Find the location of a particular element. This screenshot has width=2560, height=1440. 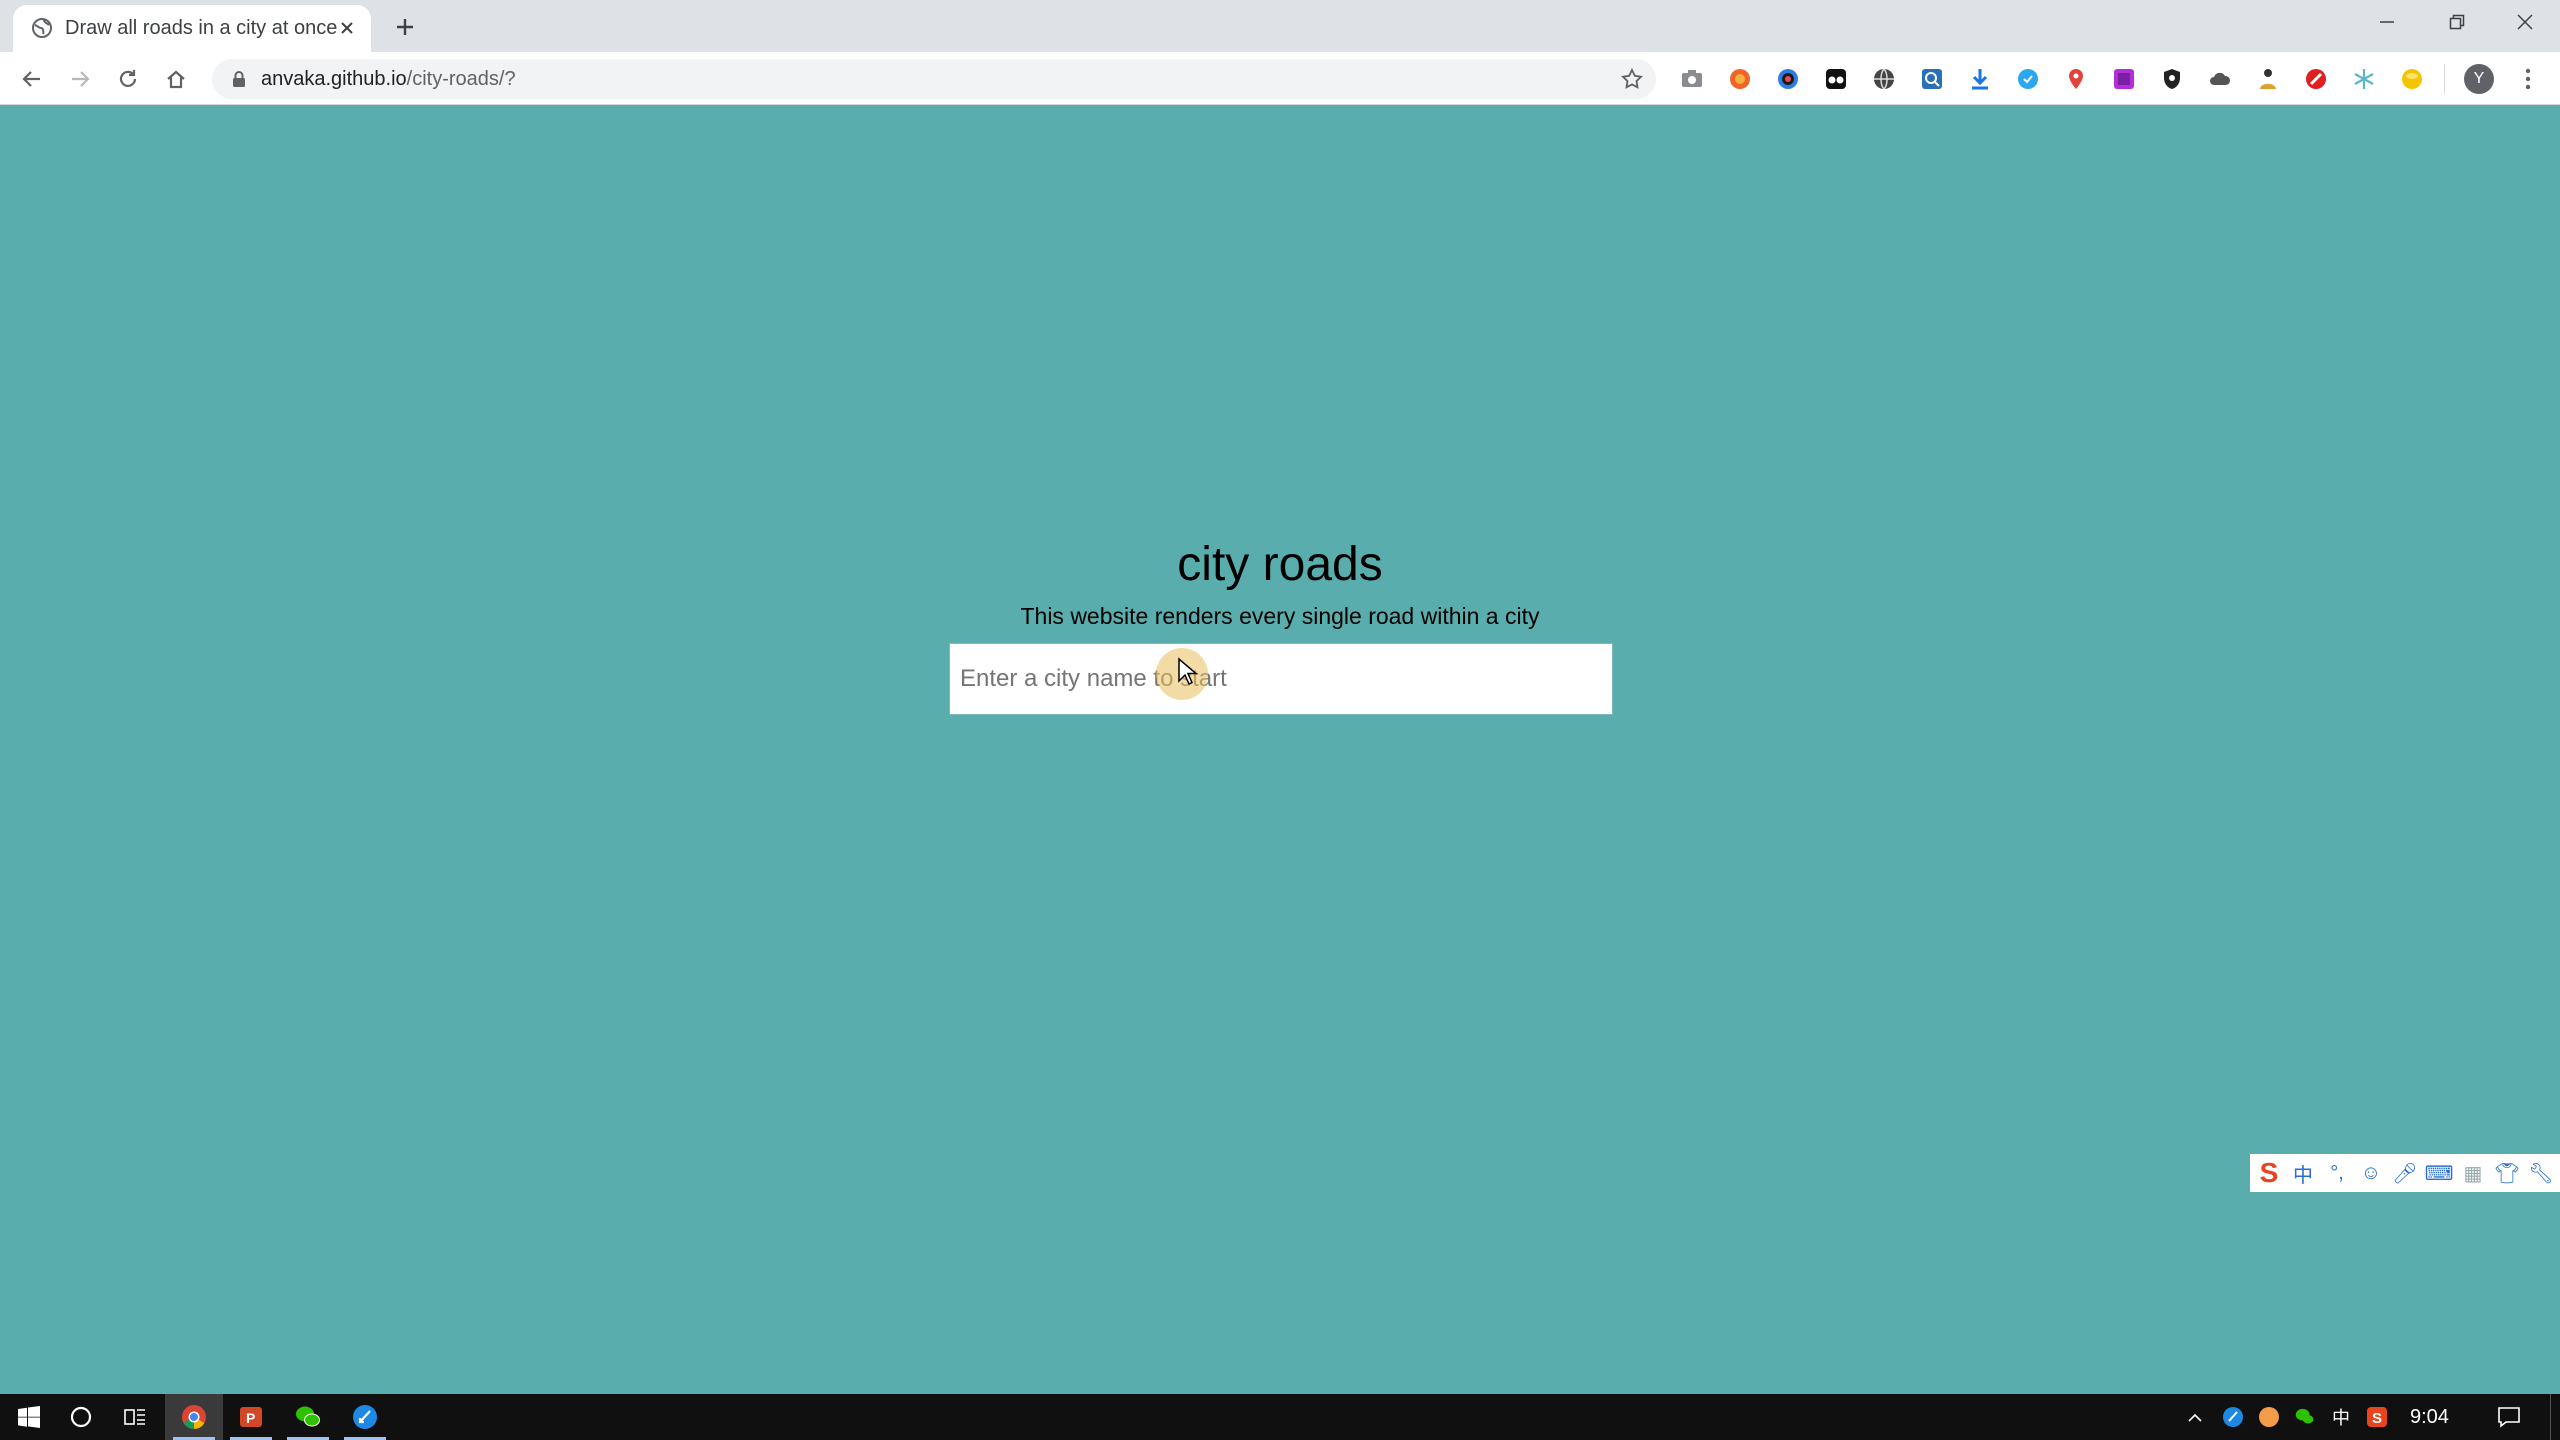

taskbar-wechat is located at coordinates (308, 1417).